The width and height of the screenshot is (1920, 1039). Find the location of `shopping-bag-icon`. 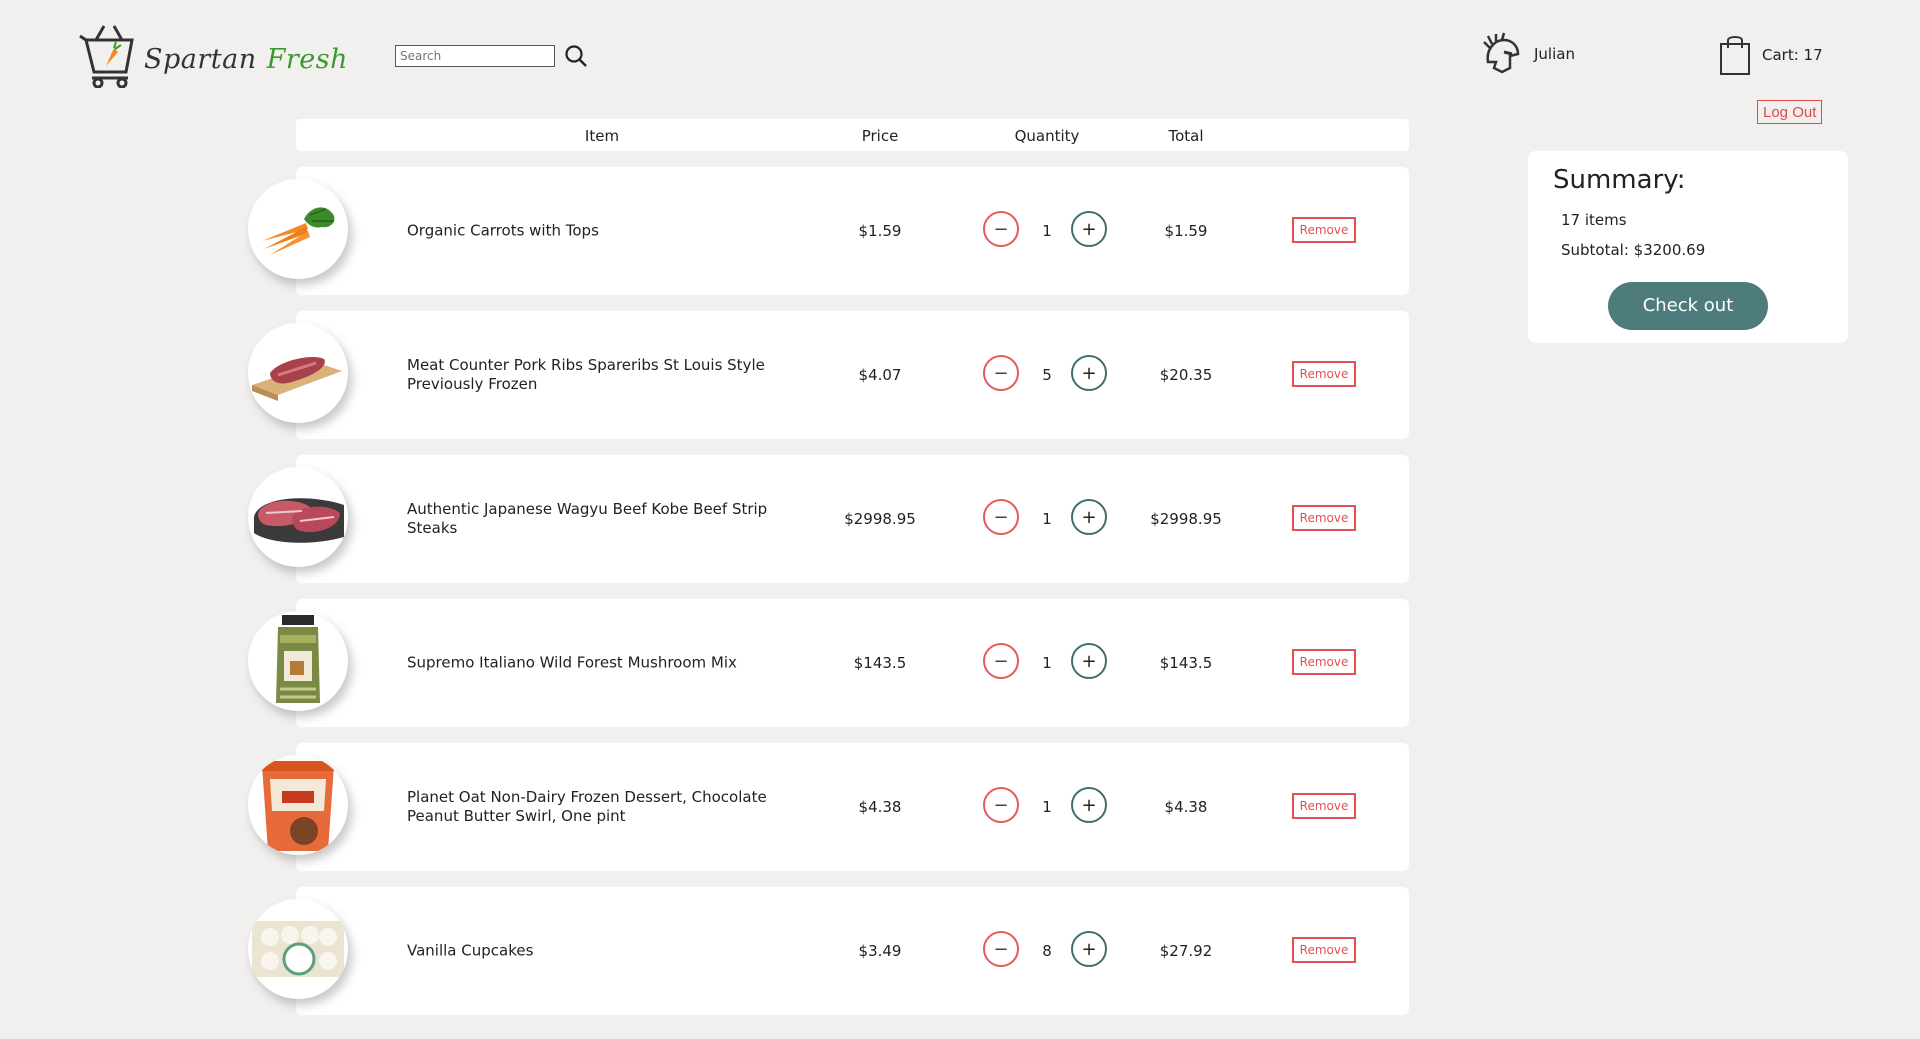

shopping-bag-icon is located at coordinates (1735, 55).